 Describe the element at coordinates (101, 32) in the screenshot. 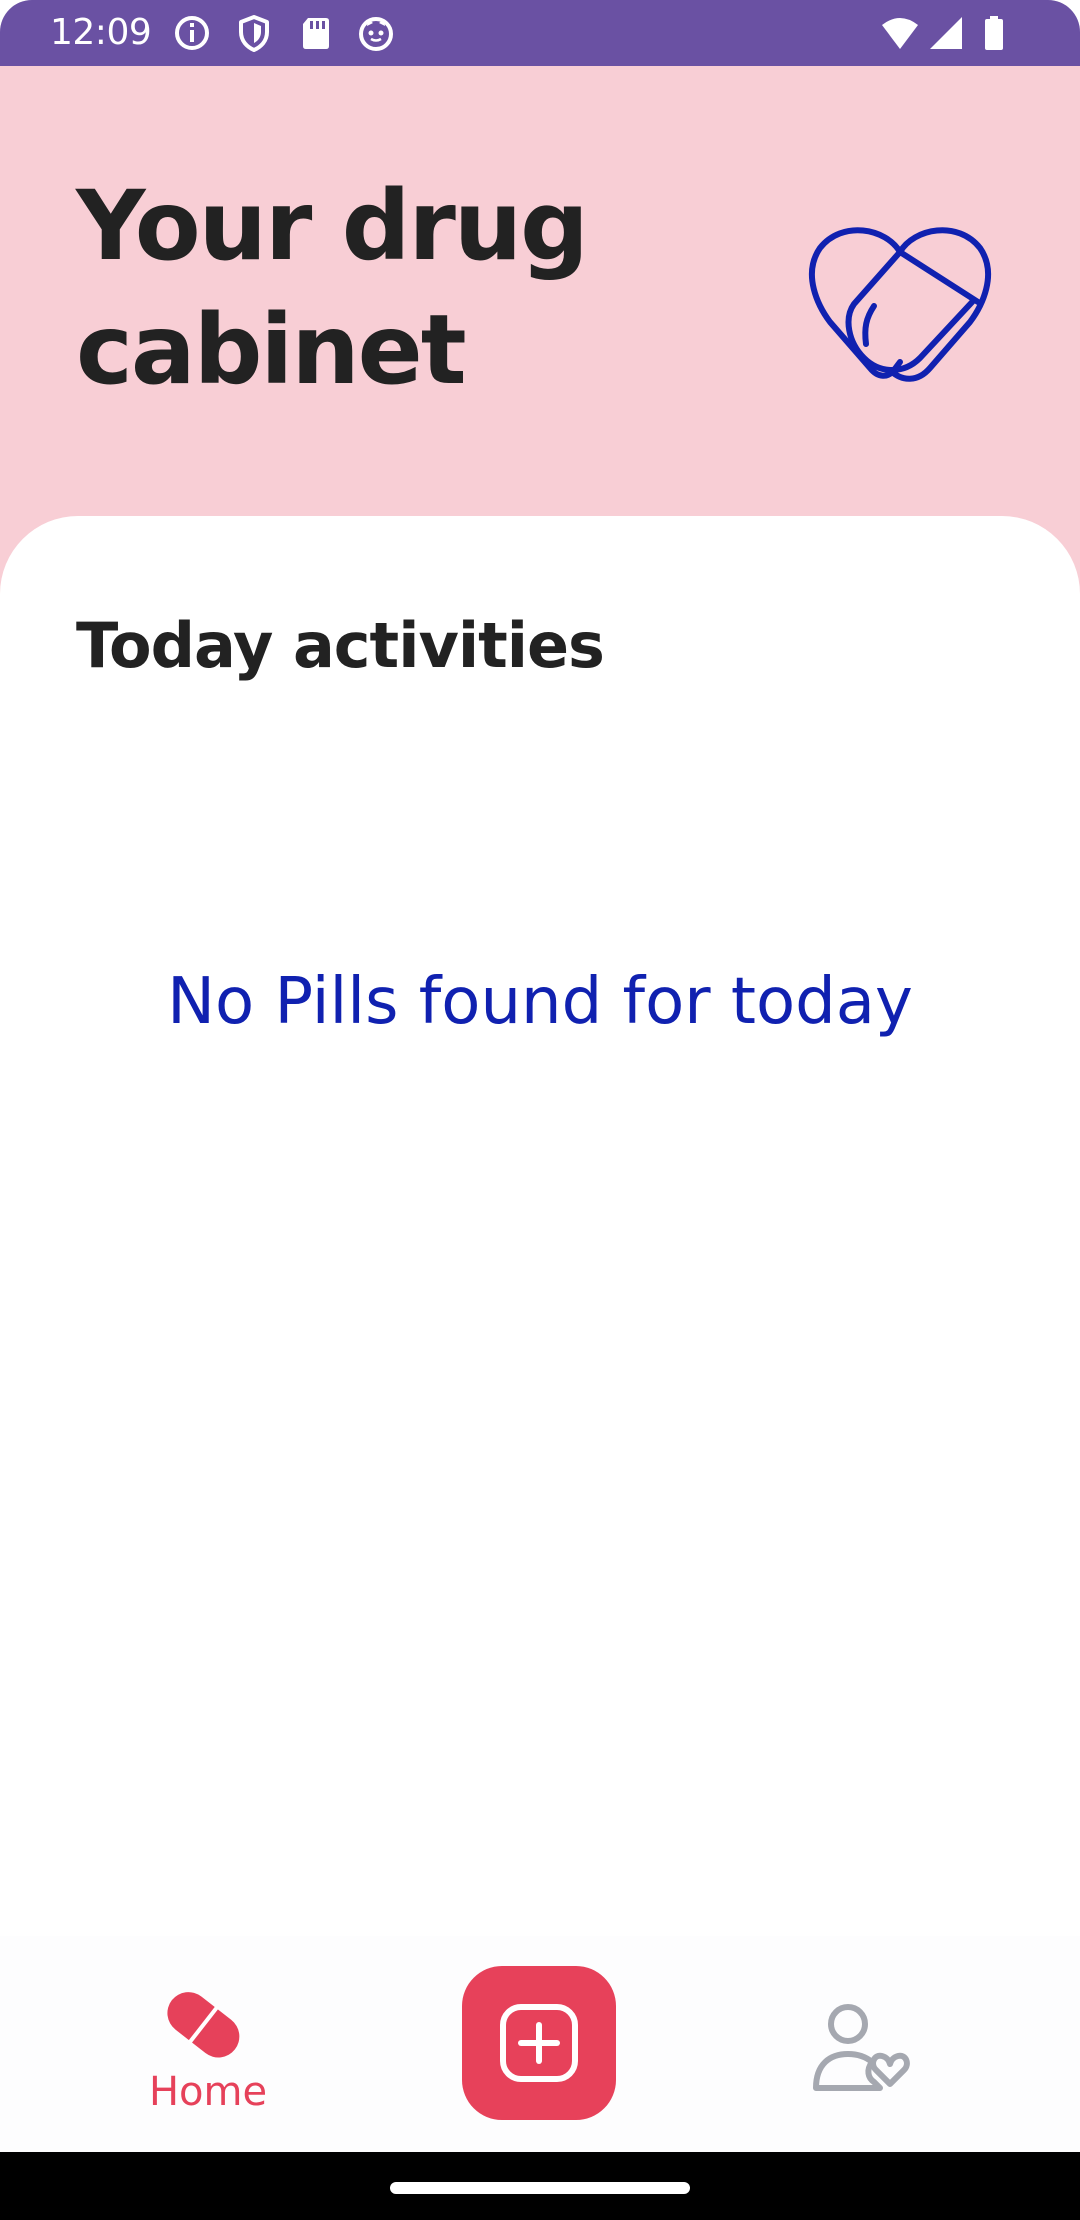

I see `status-time: 12:09` at that location.